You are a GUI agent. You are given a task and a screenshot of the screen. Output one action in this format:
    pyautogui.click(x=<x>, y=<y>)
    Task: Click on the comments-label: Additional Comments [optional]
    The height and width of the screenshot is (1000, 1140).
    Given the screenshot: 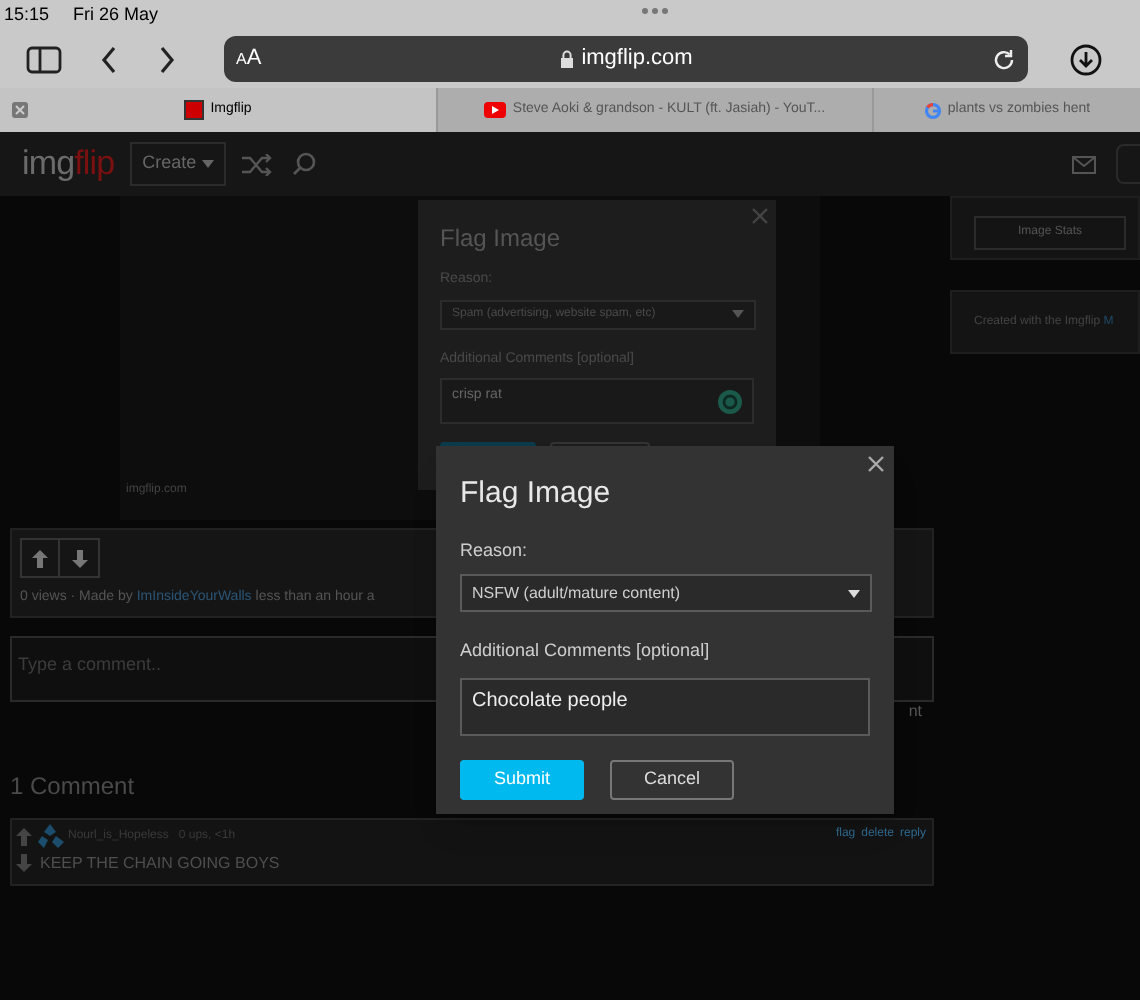 What is the action you would take?
    pyautogui.click(x=586, y=651)
    